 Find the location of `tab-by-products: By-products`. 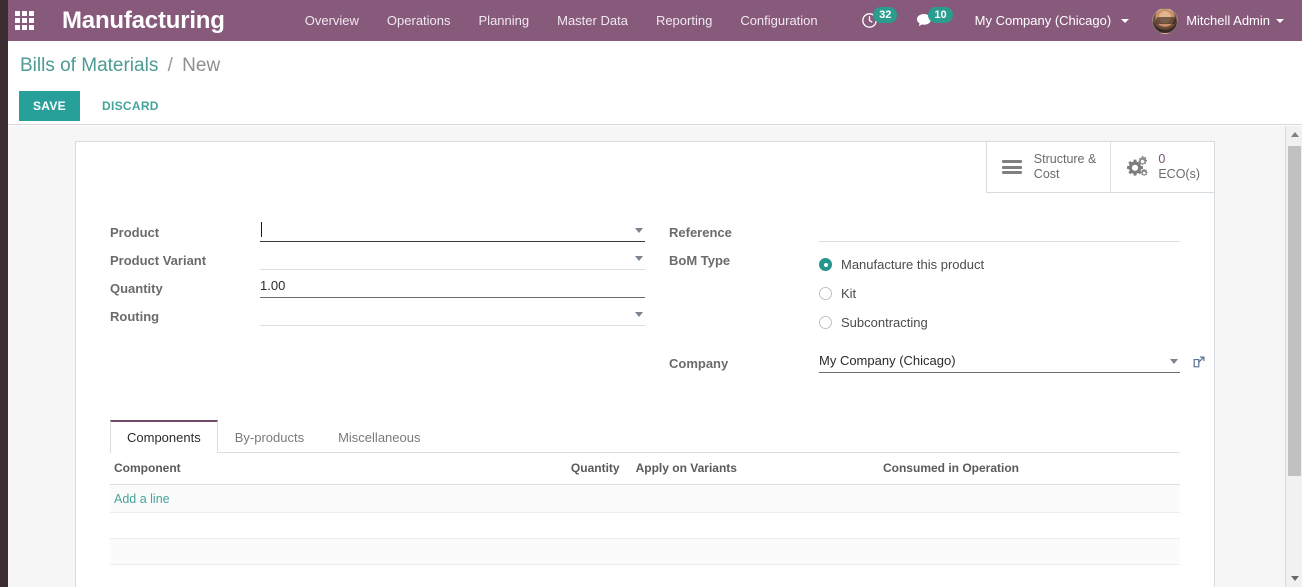

tab-by-products: By-products is located at coordinates (269, 436).